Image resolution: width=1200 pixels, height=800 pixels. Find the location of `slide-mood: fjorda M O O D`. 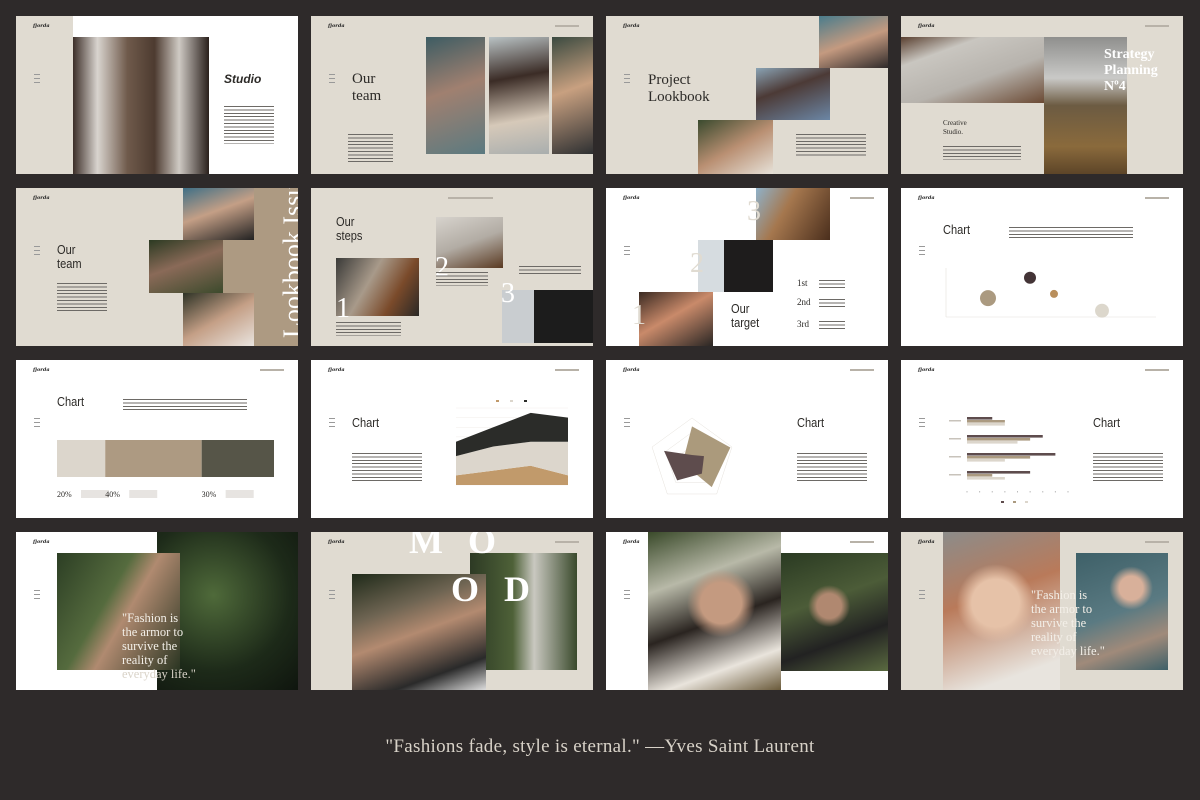

slide-mood: fjorda M O O D is located at coordinates (452, 611).